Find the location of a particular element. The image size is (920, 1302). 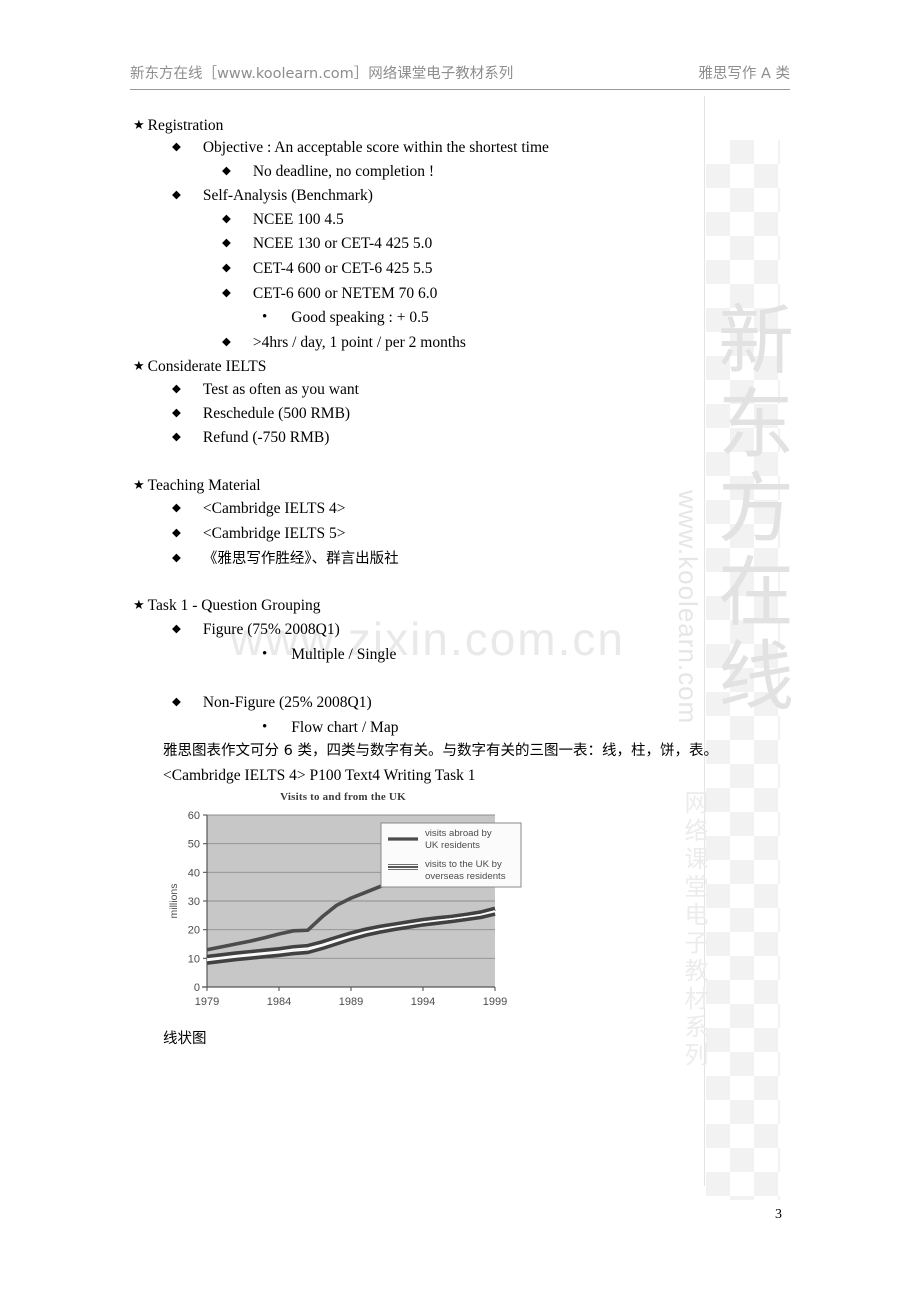

outline-item-label: <Cambridge IELTS 4> is located at coordinates (274, 508).